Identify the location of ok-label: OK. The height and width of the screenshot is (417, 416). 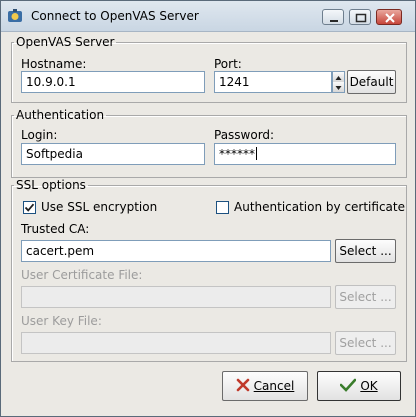
(369, 386).